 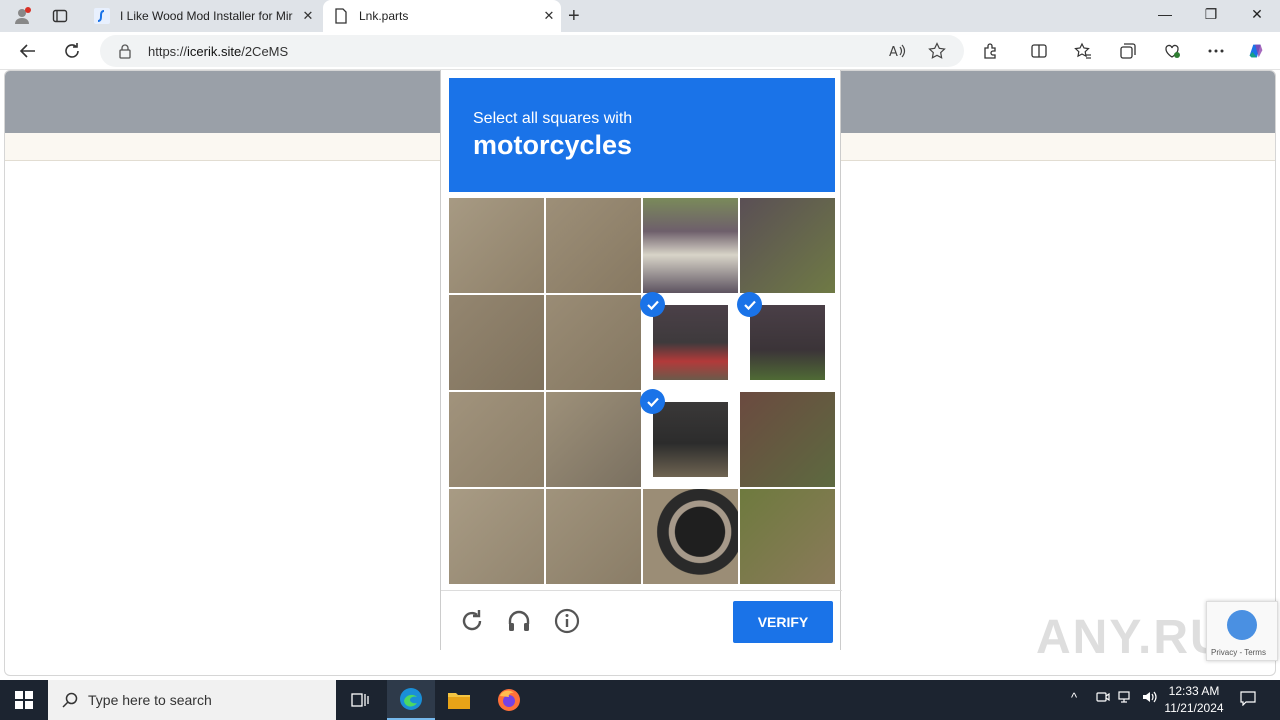 I want to click on clock-time: 12:33 AM, so click(x=1194, y=691).